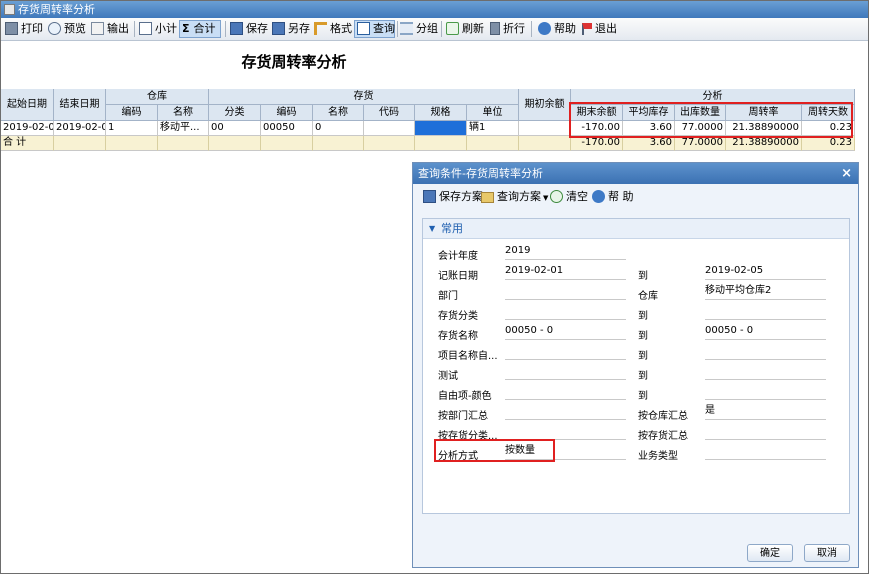 The image size is (869, 574). What do you see at coordinates (556, 196) in the screenshot?
I see `clear-icon` at bounding box center [556, 196].